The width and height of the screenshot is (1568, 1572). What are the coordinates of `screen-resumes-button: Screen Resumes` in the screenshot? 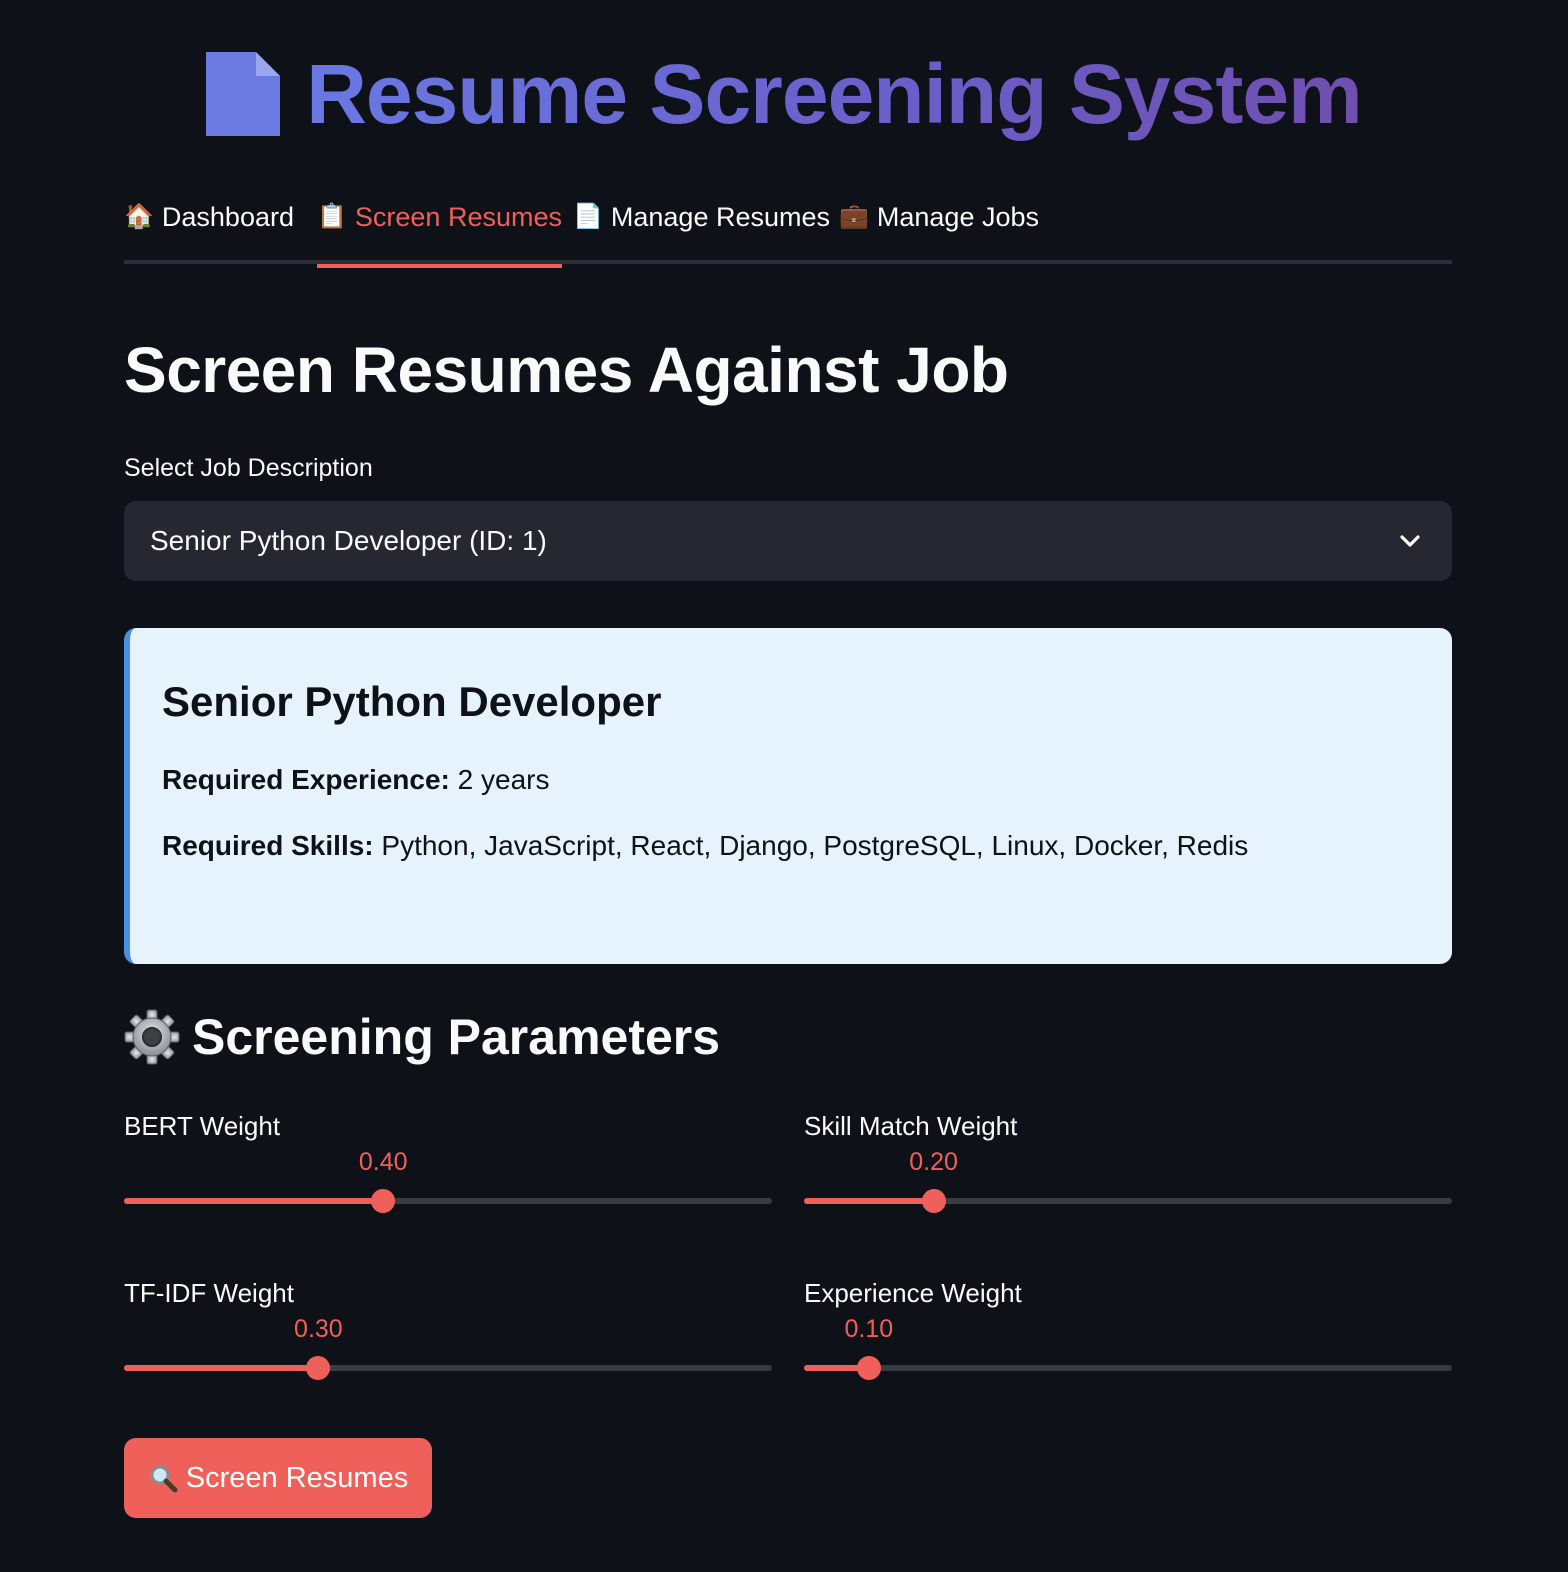 It's located at (278, 1478).